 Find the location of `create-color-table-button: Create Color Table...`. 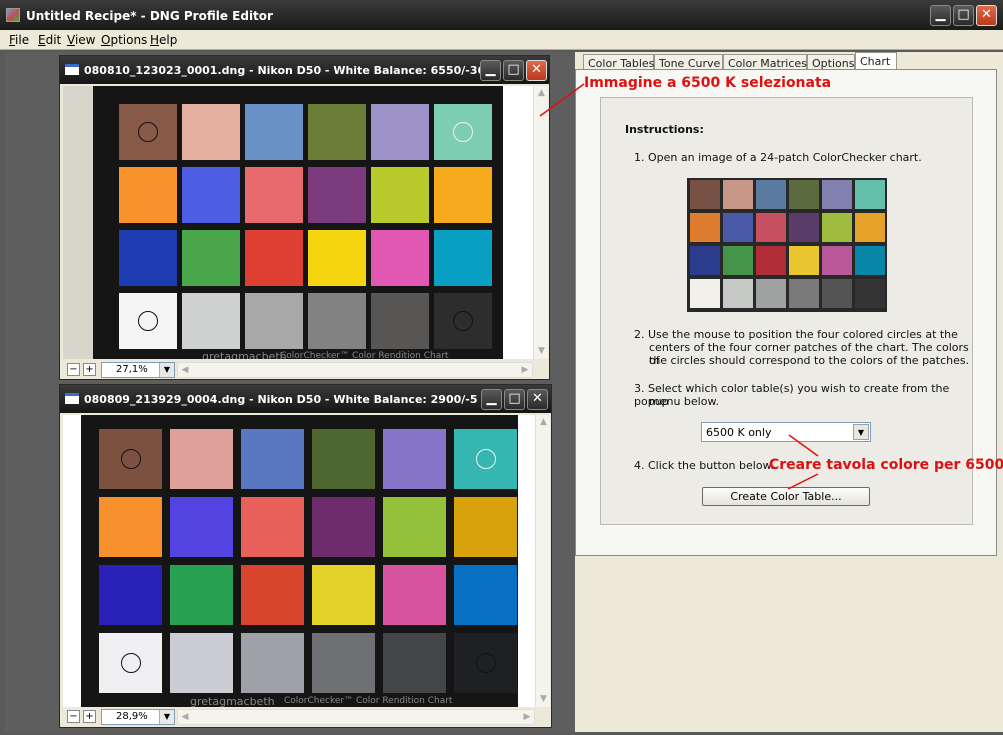

create-color-table-button: Create Color Table... is located at coordinates (786, 496).